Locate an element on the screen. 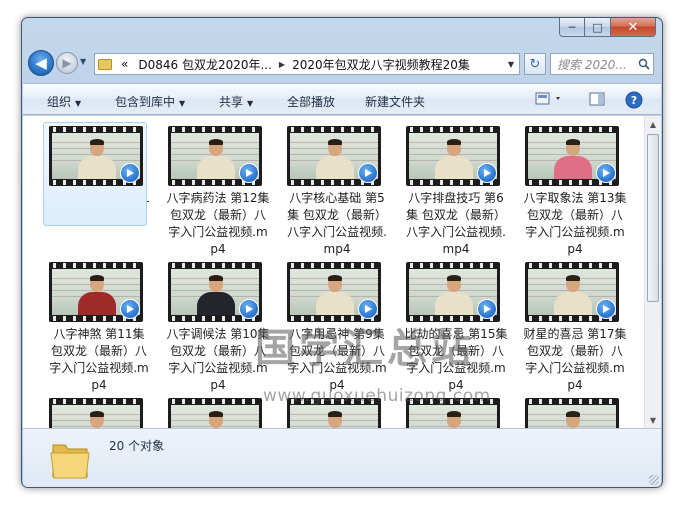  include-in-library-label: 包含到库中 is located at coordinates (145, 102).